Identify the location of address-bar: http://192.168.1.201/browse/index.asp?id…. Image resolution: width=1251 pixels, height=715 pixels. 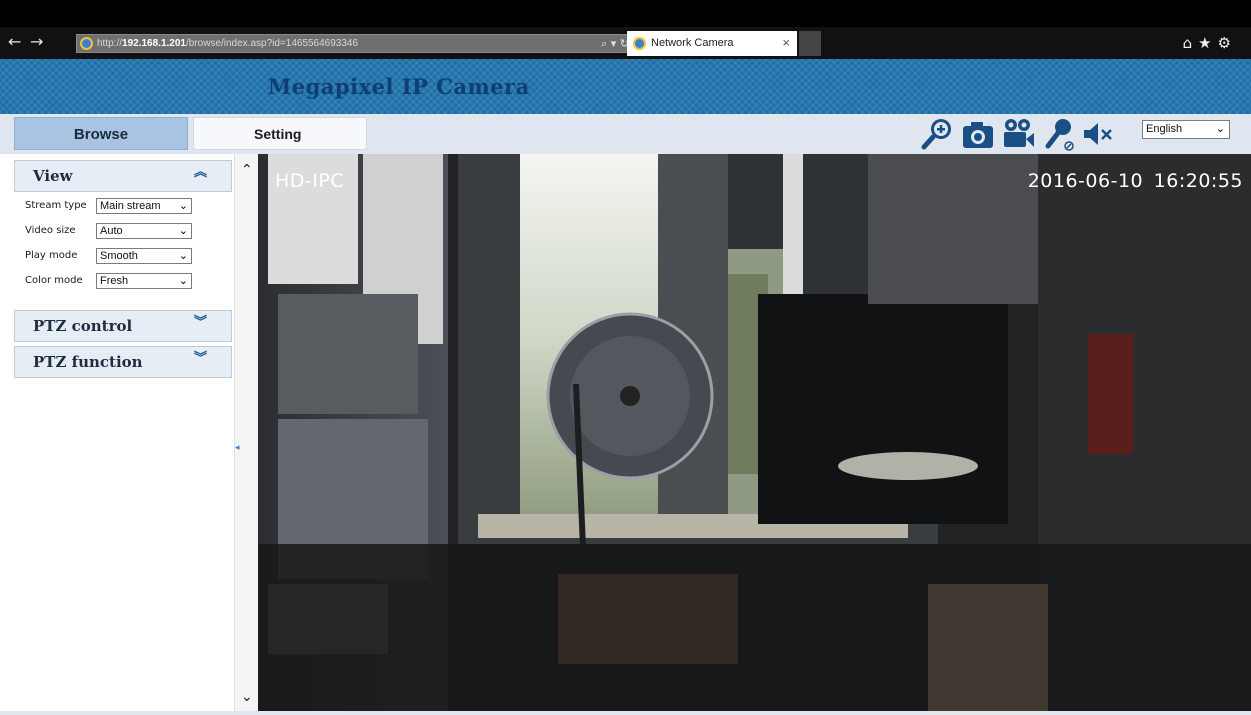
(356, 43).